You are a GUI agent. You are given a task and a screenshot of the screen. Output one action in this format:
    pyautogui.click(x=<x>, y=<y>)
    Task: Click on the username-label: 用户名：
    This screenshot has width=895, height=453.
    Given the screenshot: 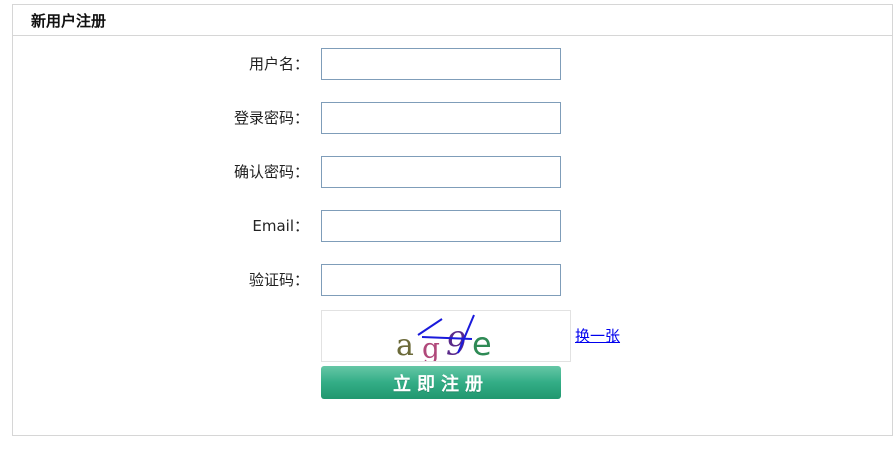 What is the action you would take?
    pyautogui.click(x=278, y=64)
    